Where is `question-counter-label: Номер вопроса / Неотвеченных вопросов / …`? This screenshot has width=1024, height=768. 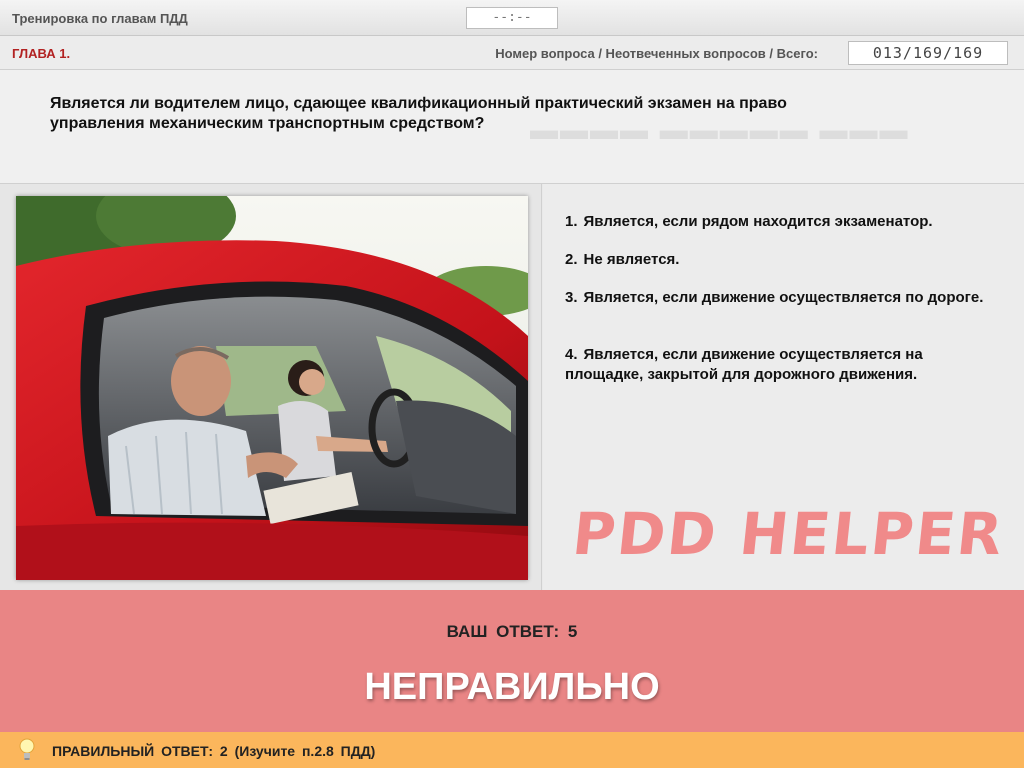 question-counter-label: Номер вопроса / Неотвеченных вопросов / … is located at coordinates (656, 53).